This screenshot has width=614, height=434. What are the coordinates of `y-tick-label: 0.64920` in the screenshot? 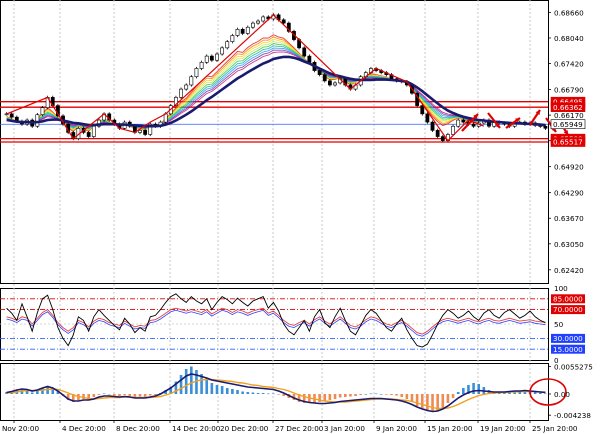 It's located at (569, 167).